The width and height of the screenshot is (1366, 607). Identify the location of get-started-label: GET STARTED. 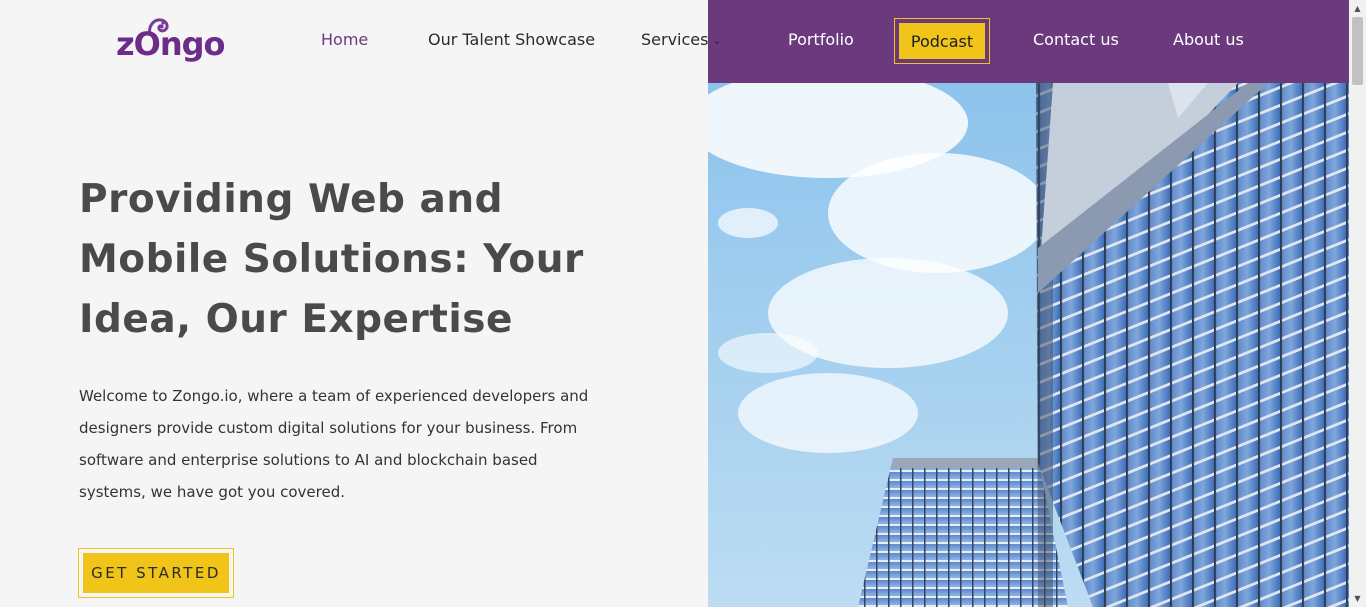
(156, 573).